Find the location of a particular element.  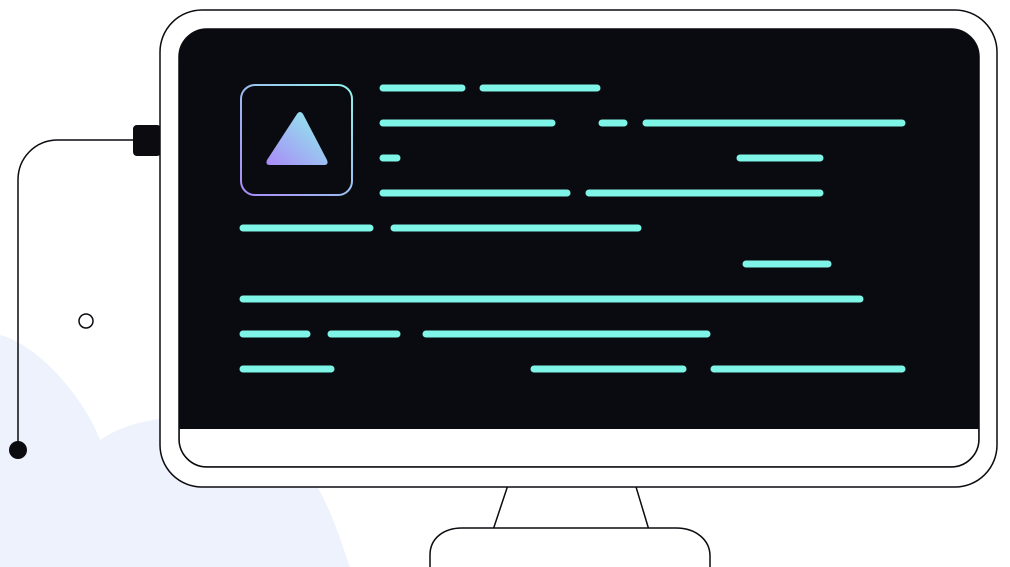

cable-connector is located at coordinates (147, 140).